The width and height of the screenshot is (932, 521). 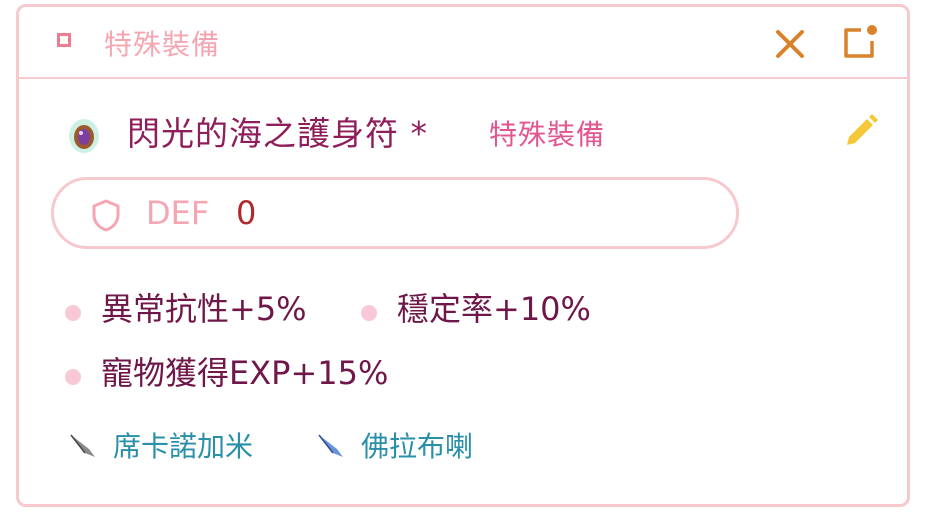 What do you see at coordinates (395, 213) in the screenshot?
I see `def-stat-pill: DEF 0` at bounding box center [395, 213].